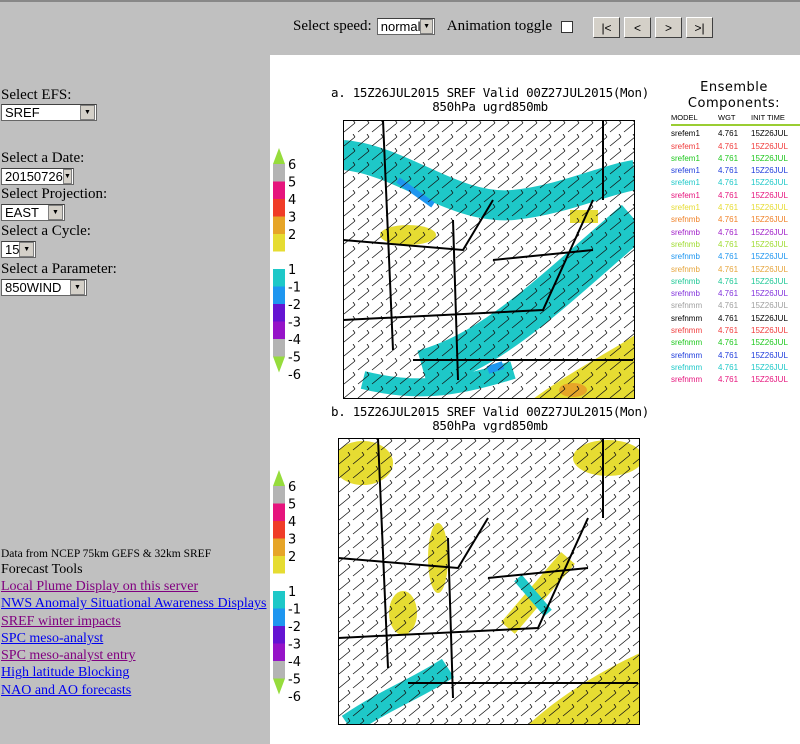 The height and width of the screenshot is (744, 800). I want to click on link-4: SPC meso-analyst entry, so click(133, 655).